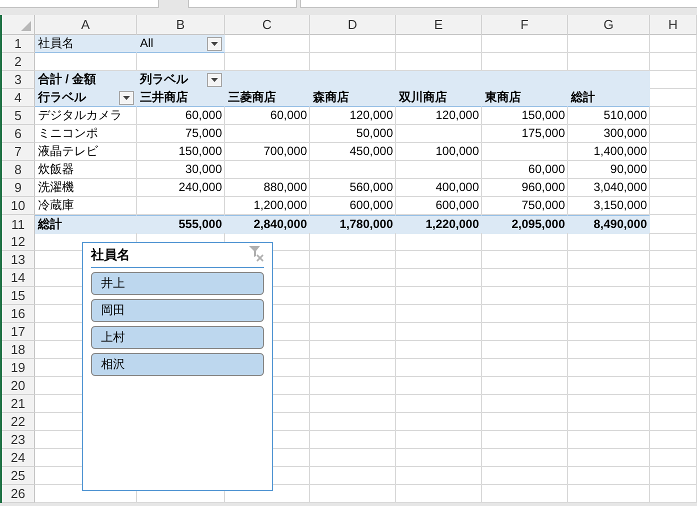 Image resolution: width=697 pixels, height=506 pixels. Describe the element at coordinates (609, 188) in the screenshot. I see `table-cell: 3,040,000` at that location.